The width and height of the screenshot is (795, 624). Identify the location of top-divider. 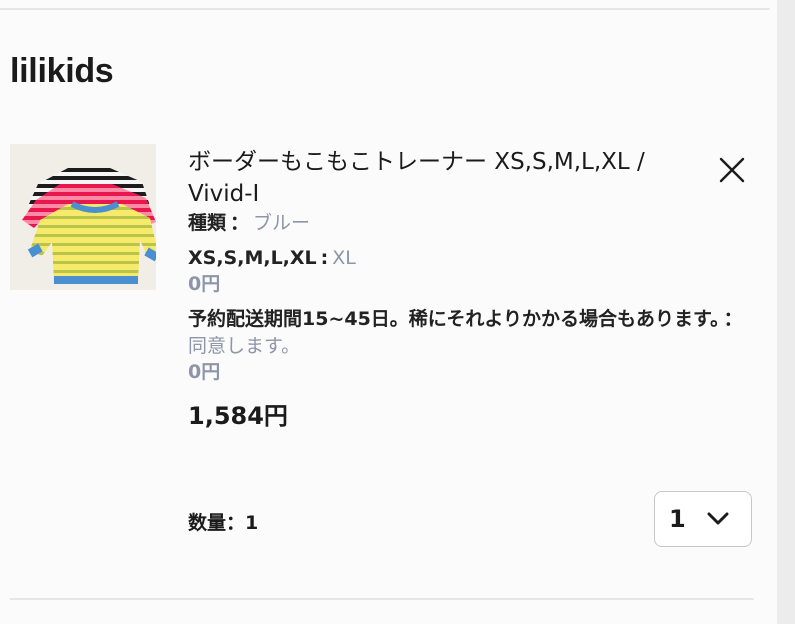
(385, 9).